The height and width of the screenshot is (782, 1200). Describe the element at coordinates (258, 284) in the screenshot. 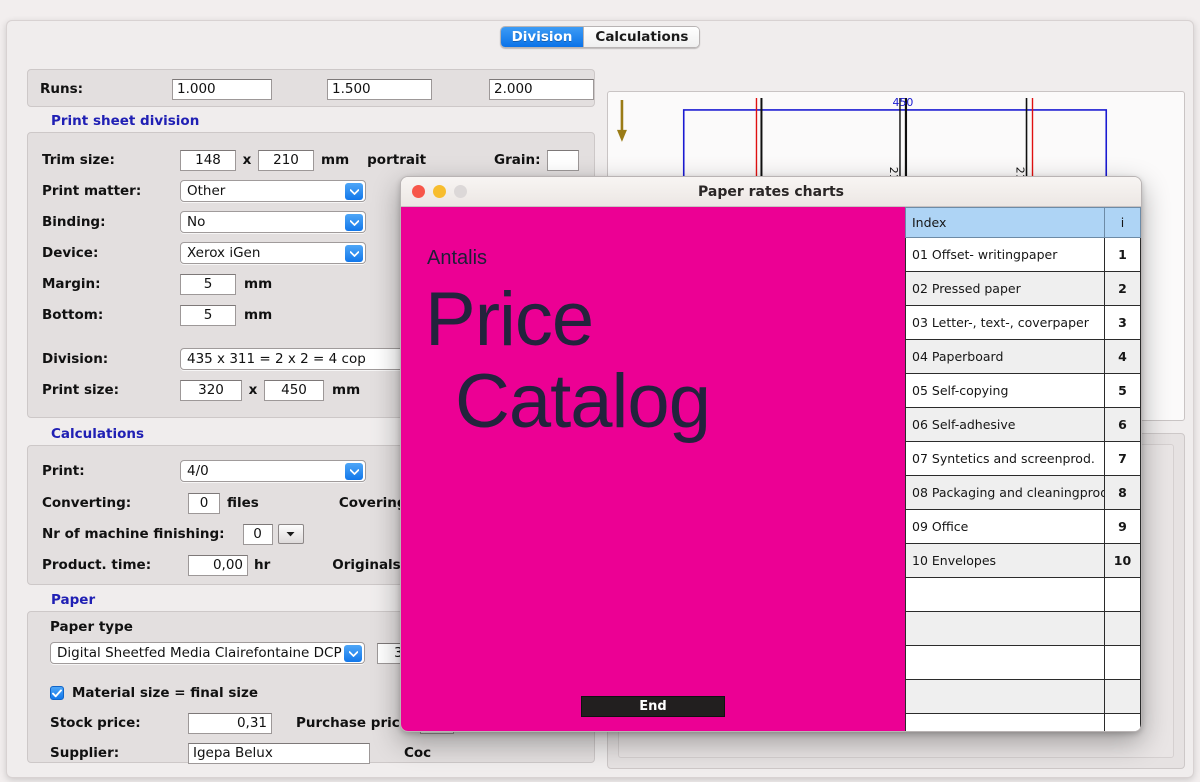

I see `margin-unit: mm` at that location.